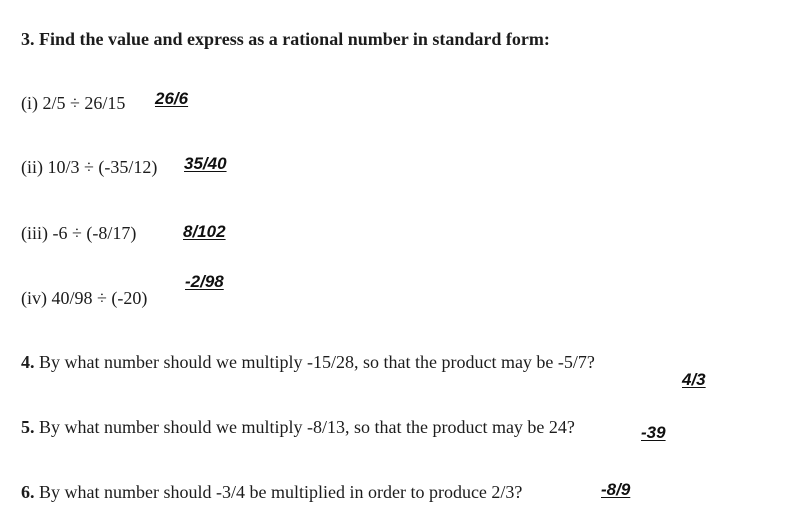 Image resolution: width=807 pixels, height=524 pixels. Describe the element at coordinates (172, 98) in the screenshot. I see `answer-3-part-i: 26/6` at that location.